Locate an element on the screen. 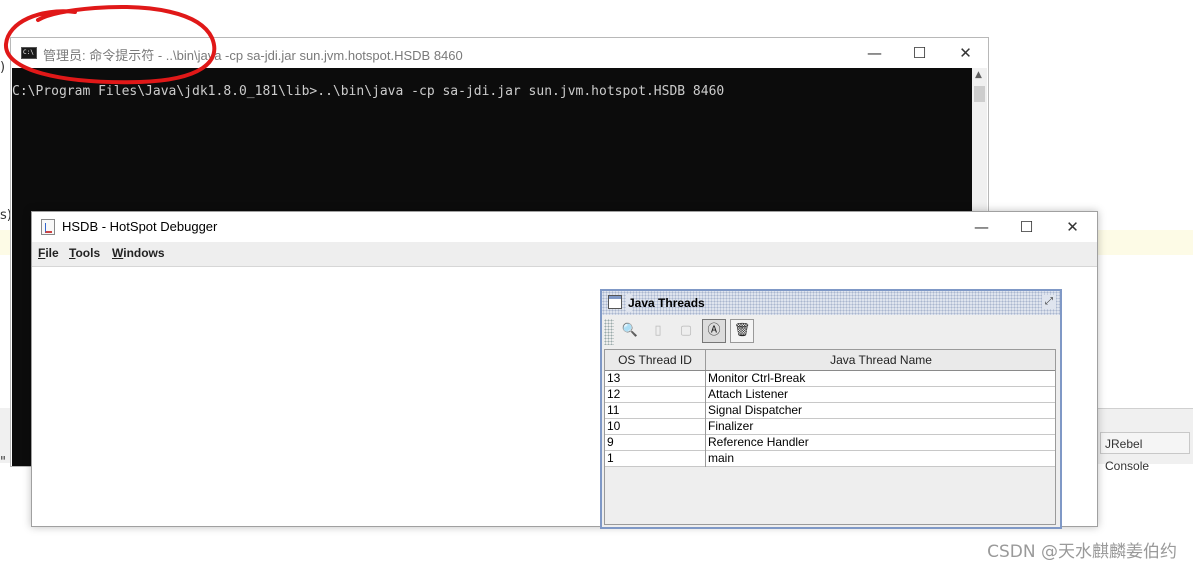 The height and width of the screenshot is (570, 1193). scroll-thumb is located at coordinates (979, 94).